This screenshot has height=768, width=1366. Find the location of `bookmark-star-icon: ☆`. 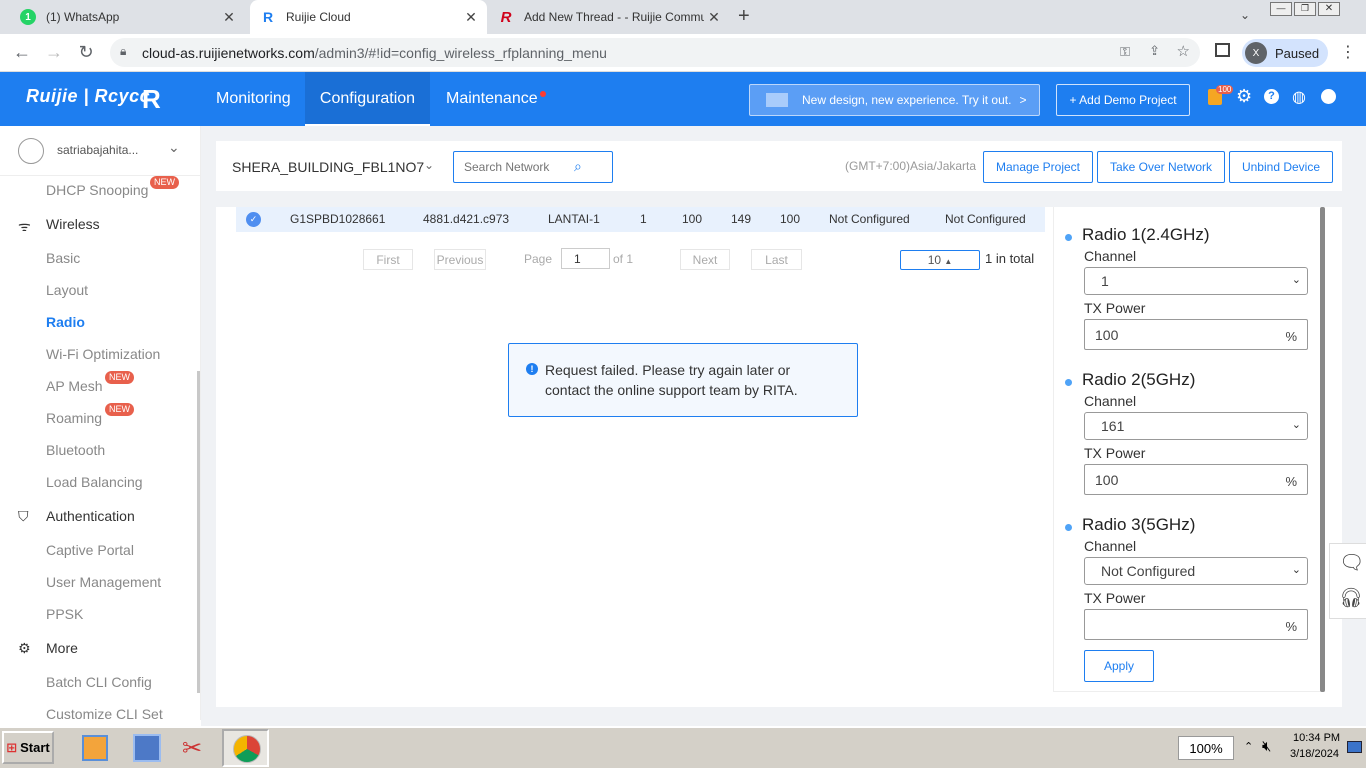

bookmark-star-icon: ☆ is located at coordinates (1183, 51).